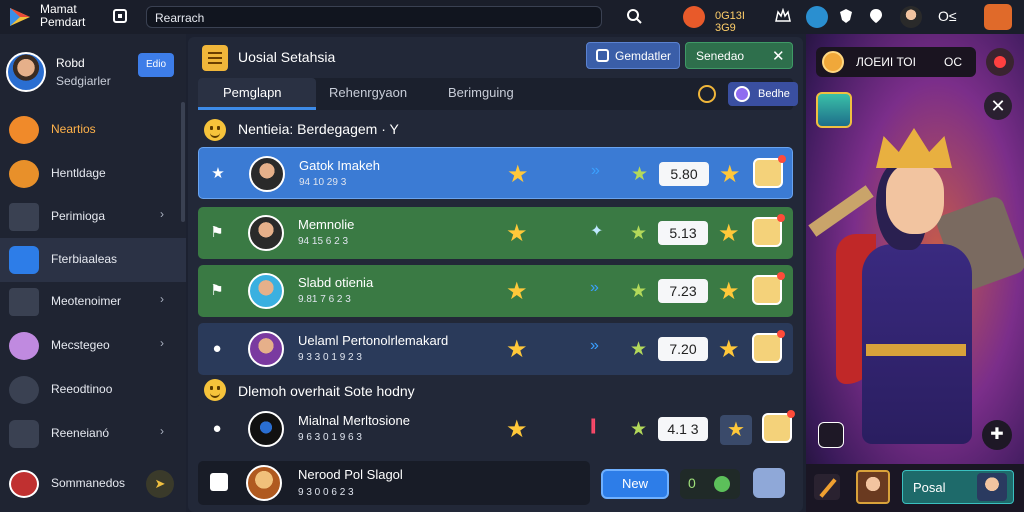 This screenshot has width=1024, height=512. What do you see at coordinates (156, 65) in the screenshot?
I see `edit-profile-button: Edio` at bounding box center [156, 65].